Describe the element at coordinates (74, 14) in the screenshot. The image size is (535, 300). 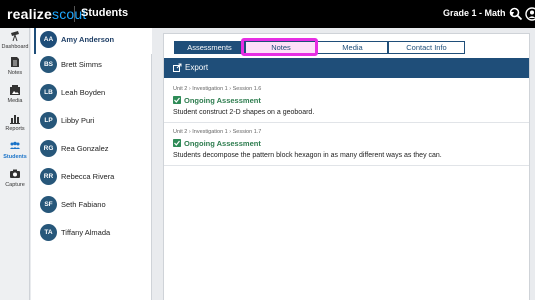
I see `title-divider` at that location.